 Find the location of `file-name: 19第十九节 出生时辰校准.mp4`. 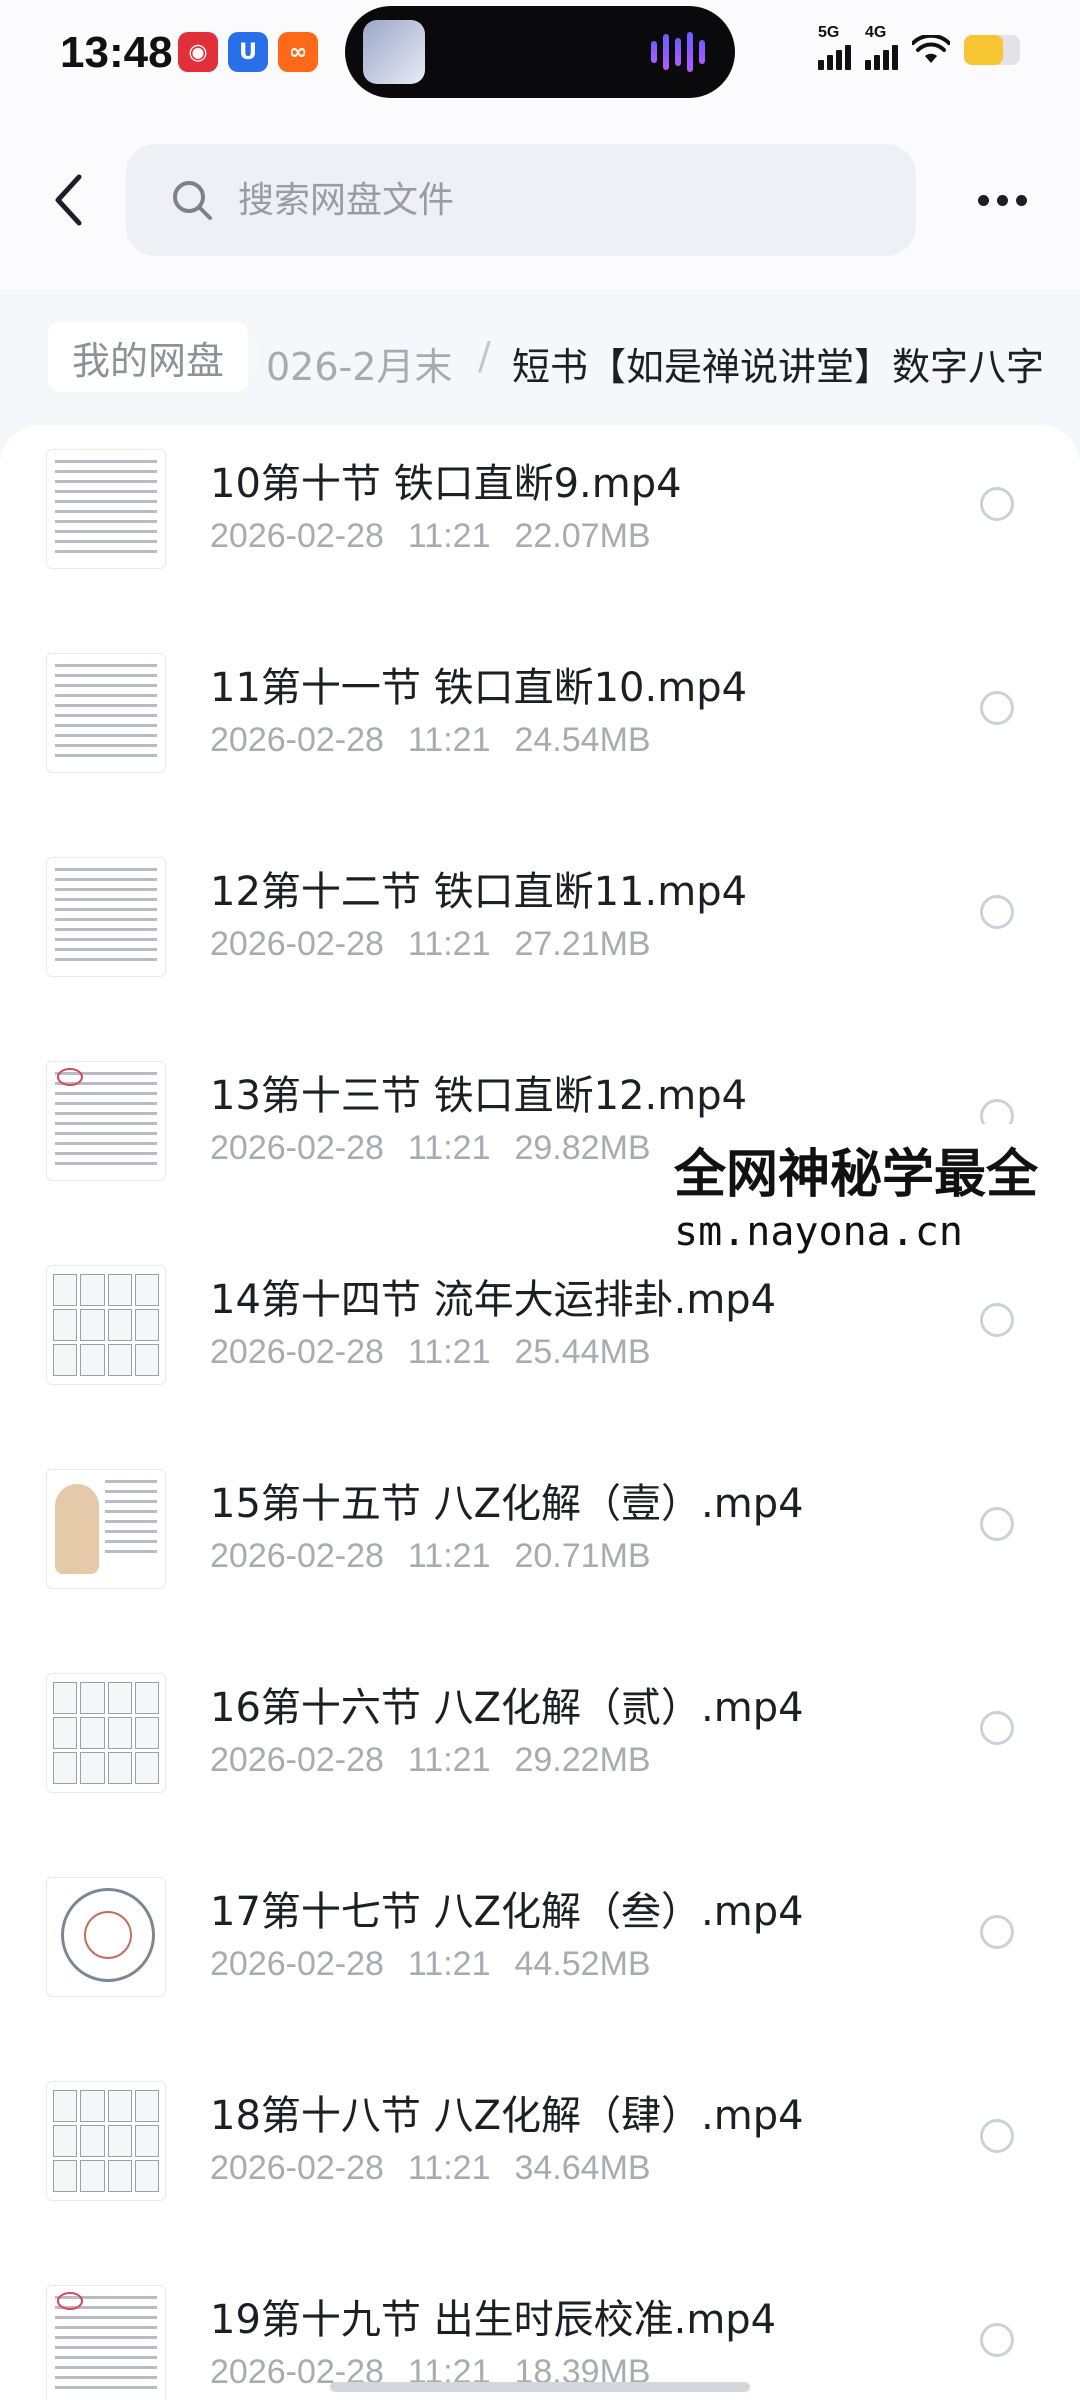

file-name: 19第十九节 出生时辰校准.mp4 is located at coordinates (493, 2320).